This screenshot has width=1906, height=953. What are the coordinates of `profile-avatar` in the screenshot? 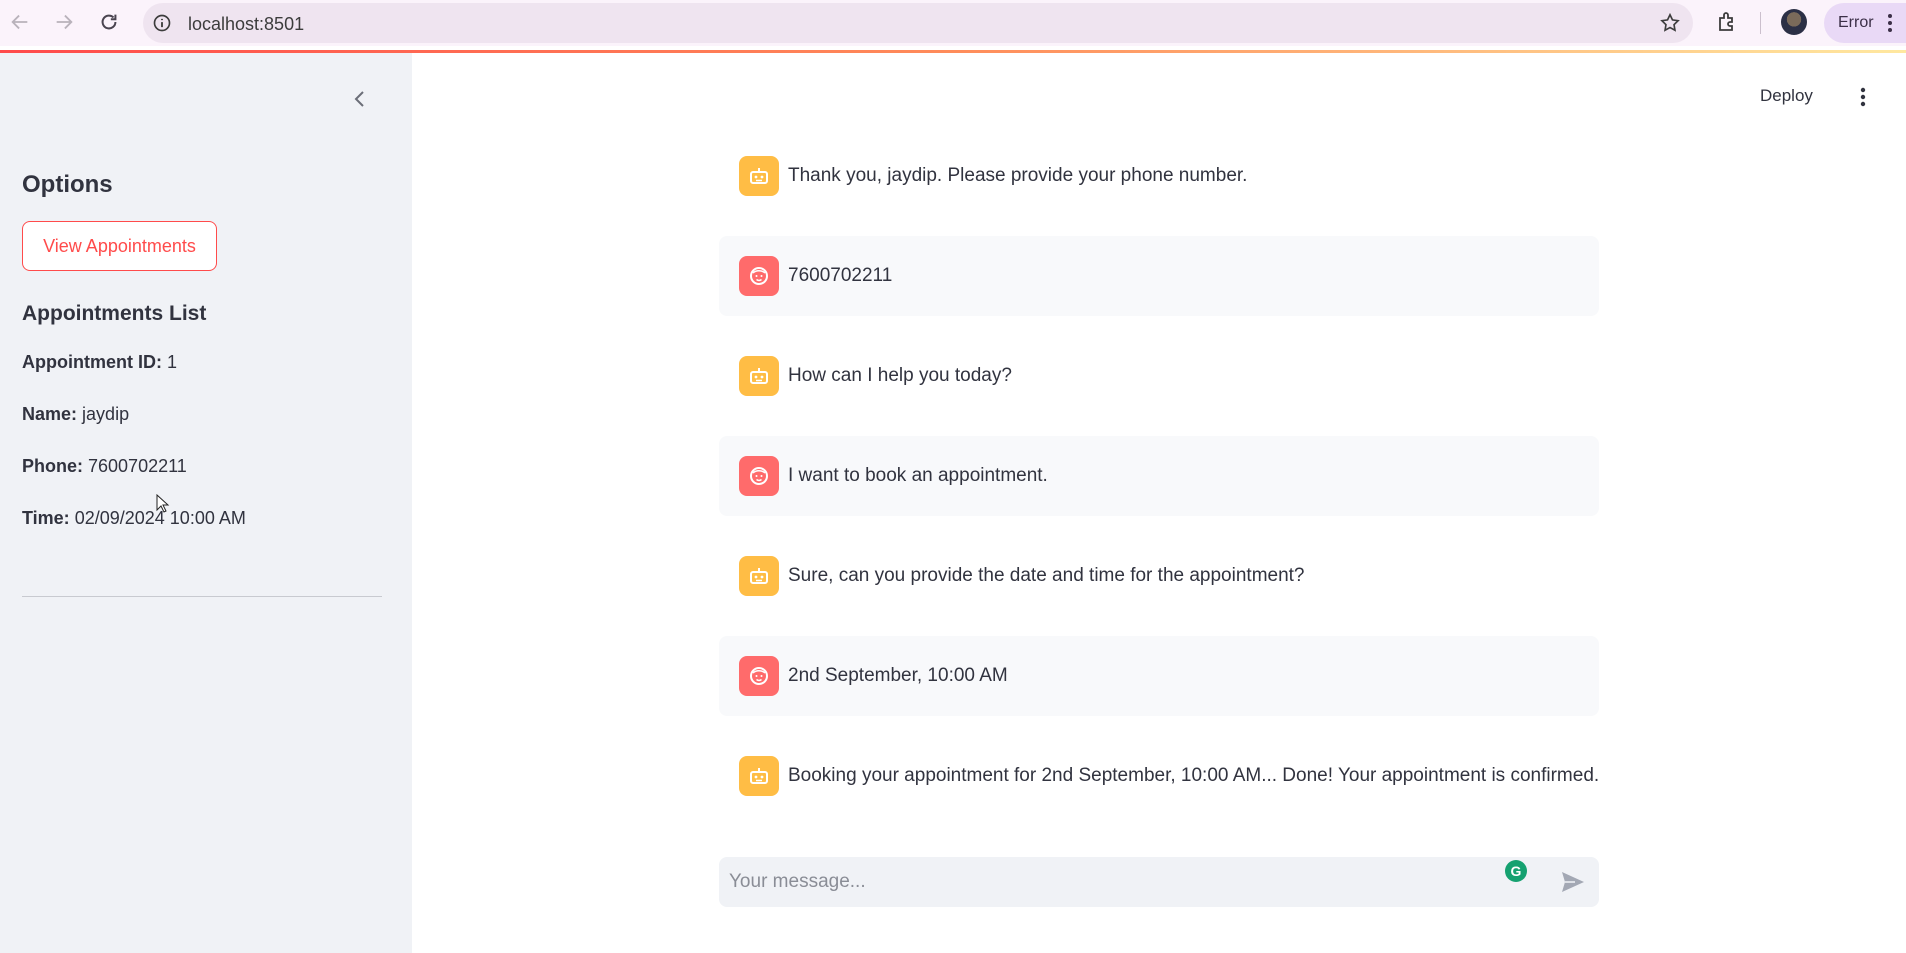 It's located at (1794, 22).